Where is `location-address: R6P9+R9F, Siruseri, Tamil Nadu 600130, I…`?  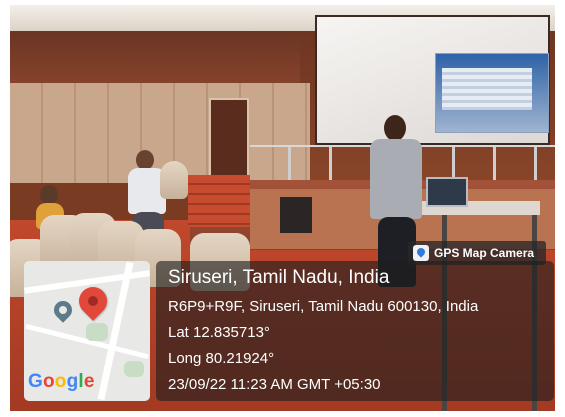 location-address: R6P9+R9F, Siruseri, Tamil Nadu 600130, I… is located at coordinates (323, 306).